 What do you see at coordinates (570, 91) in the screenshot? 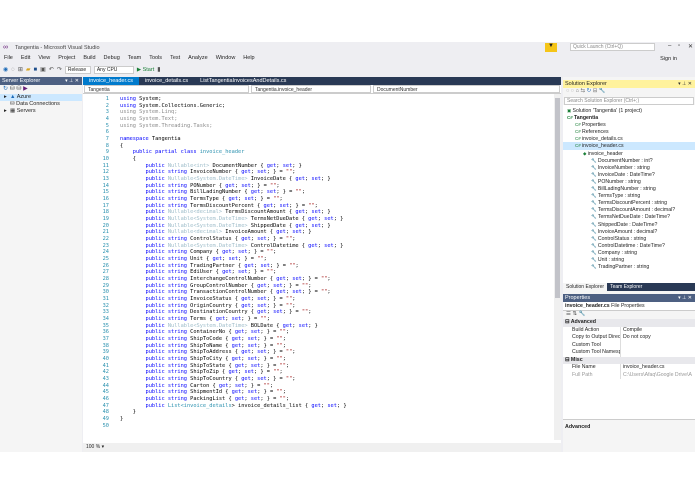
I see `back-icon: ◌ ◌` at bounding box center [570, 91].